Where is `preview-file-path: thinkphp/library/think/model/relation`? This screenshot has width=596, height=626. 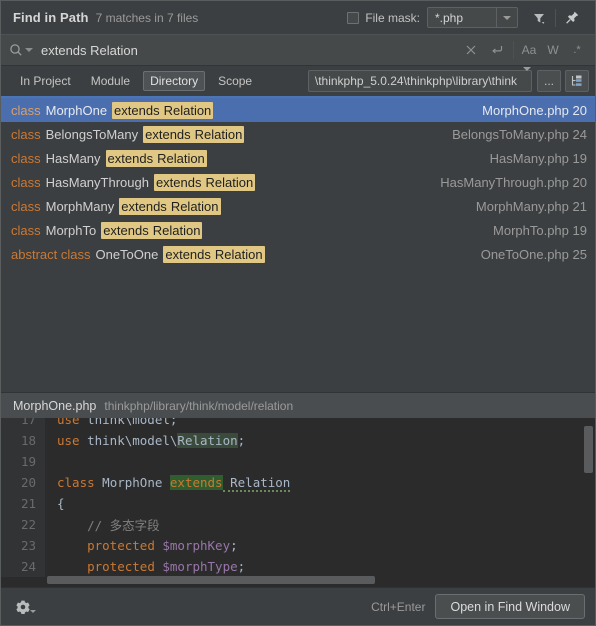 preview-file-path: thinkphp/library/think/model/relation is located at coordinates (199, 405).